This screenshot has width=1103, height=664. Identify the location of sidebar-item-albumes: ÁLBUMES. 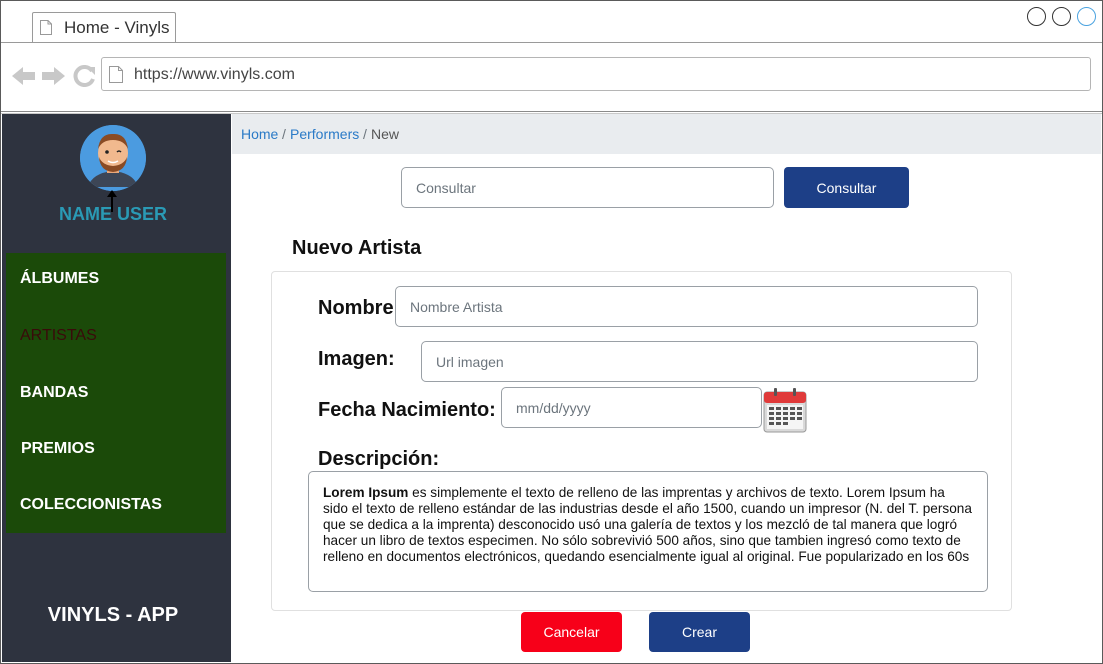
(59, 279).